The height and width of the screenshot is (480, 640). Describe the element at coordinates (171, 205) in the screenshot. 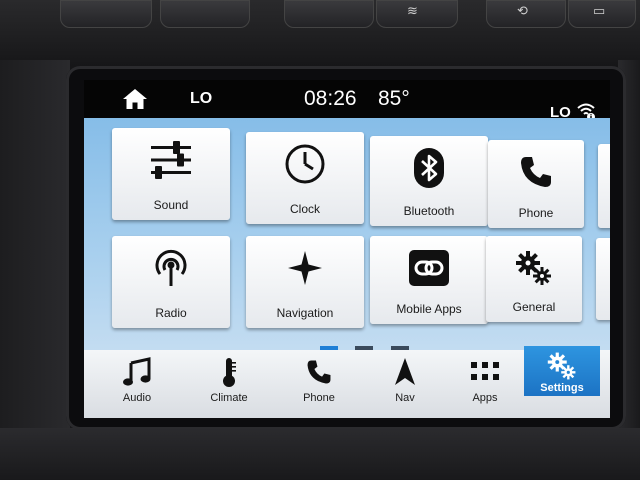

I see `tile-label: Sound` at that location.